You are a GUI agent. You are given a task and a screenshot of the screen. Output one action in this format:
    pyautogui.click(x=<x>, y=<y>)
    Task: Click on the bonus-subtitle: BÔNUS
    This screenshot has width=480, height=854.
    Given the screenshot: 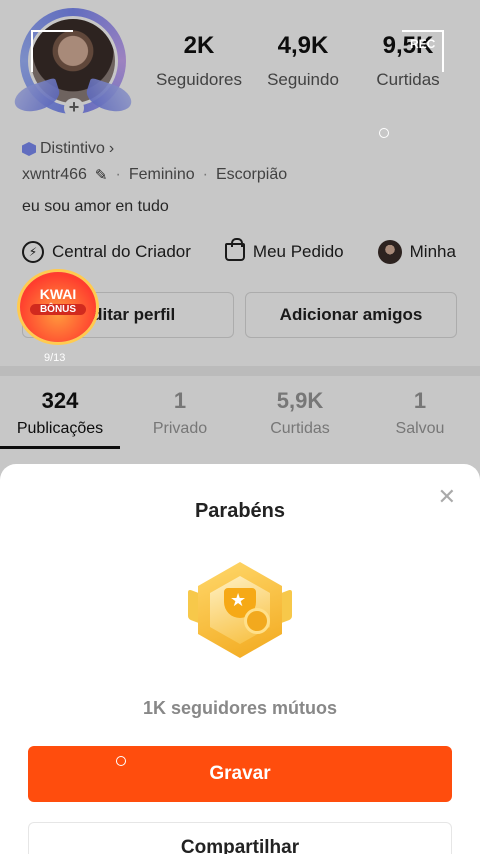 What is the action you would take?
    pyautogui.click(x=58, y=309)
    